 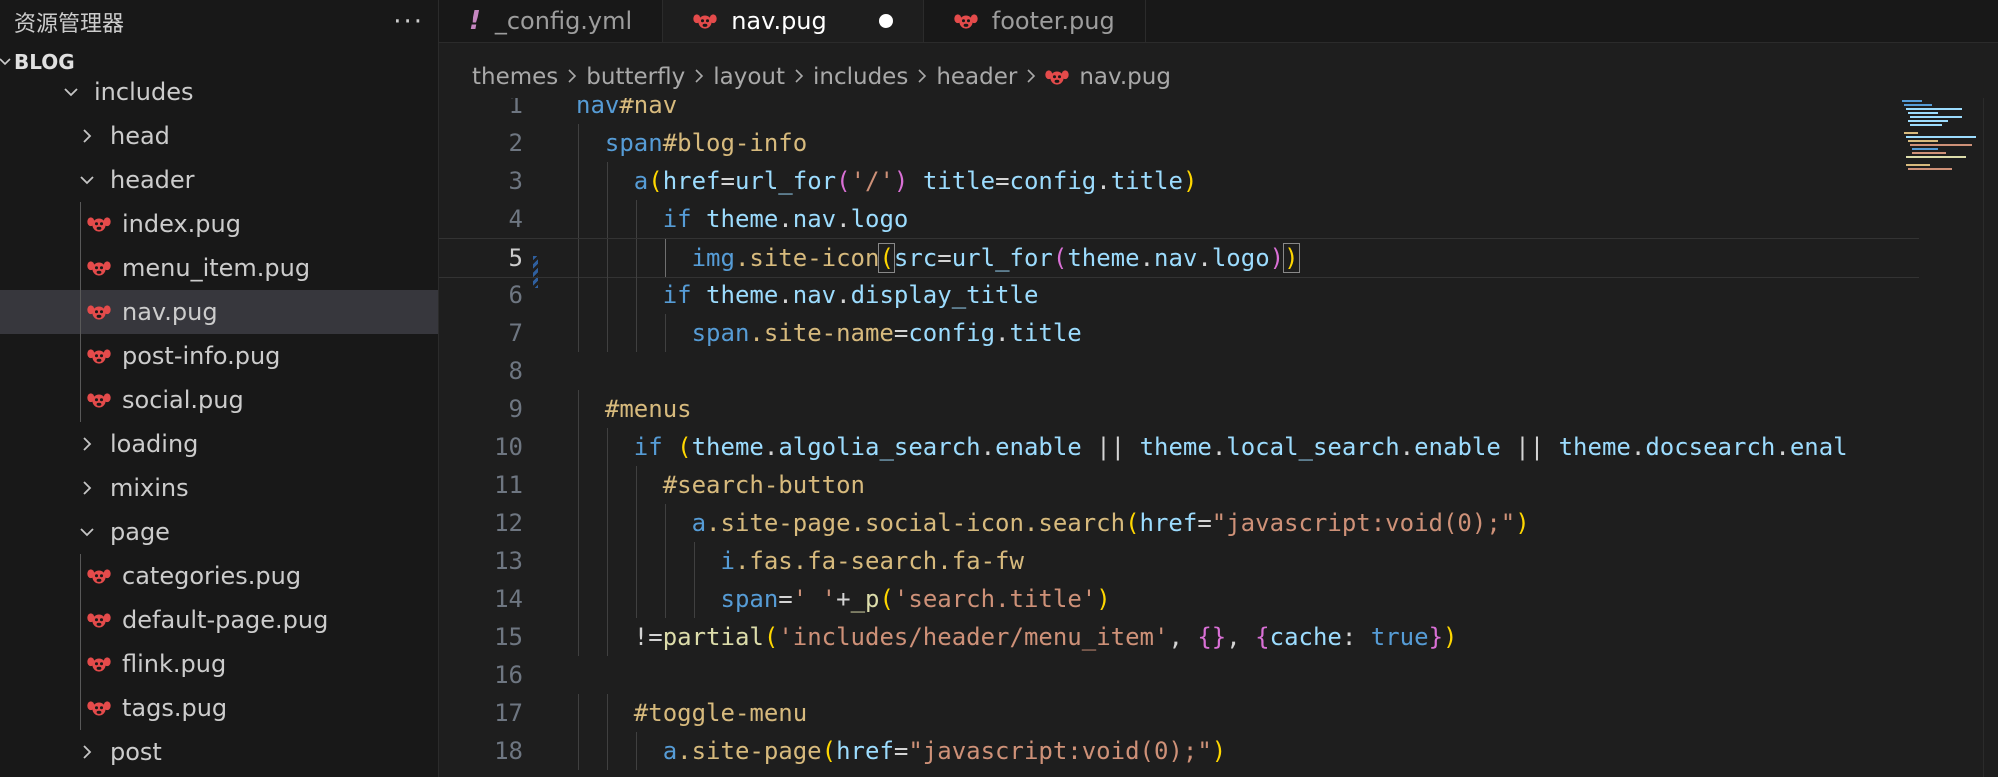 I want to click on breadcrumb-item: themes, so click(x=515, y=77).